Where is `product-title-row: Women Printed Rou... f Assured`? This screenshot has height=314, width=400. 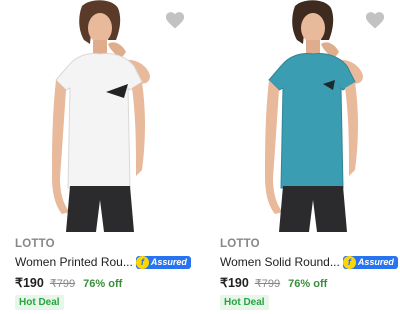
product-title-row: Women Printed Rou... f Assured is located at coordinates (103, 262).